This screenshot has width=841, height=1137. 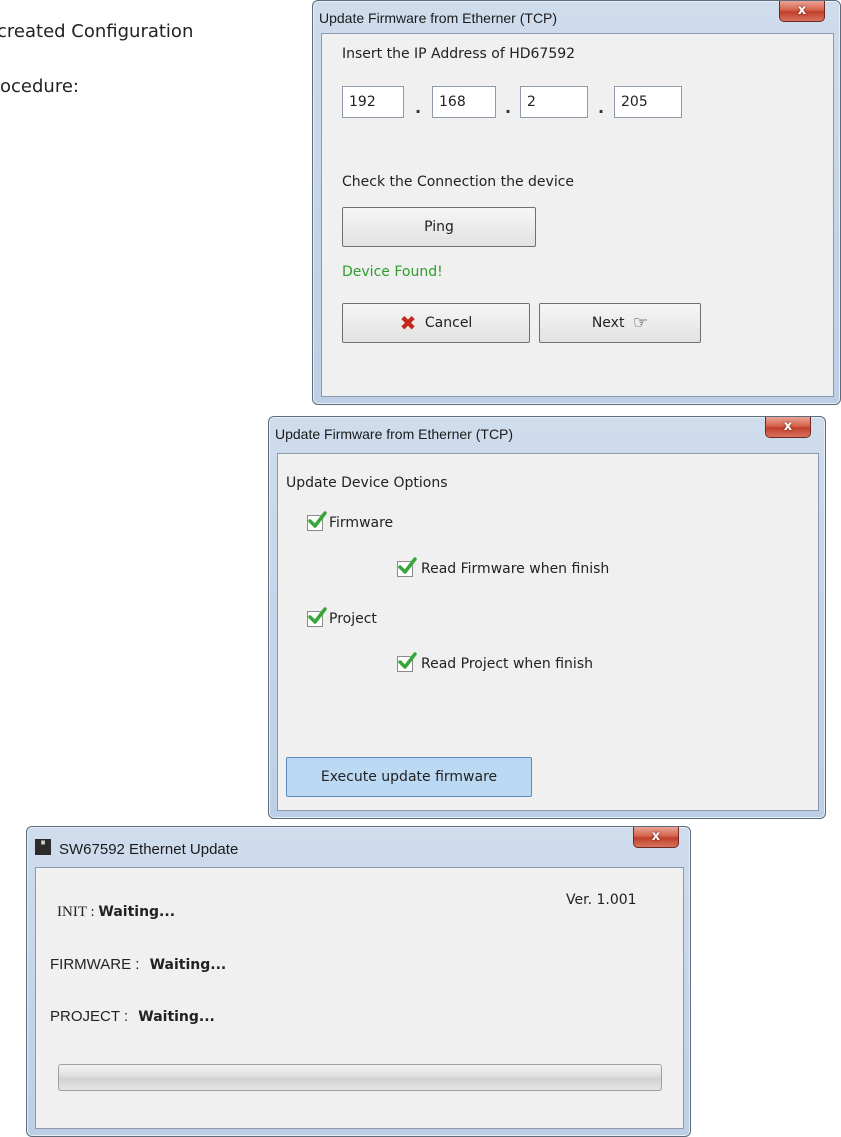 What do you see at coordinates (507, 664) in the screenshot?
I see `read-project-label: Read Project when finish` at bounding box center [507, 664].